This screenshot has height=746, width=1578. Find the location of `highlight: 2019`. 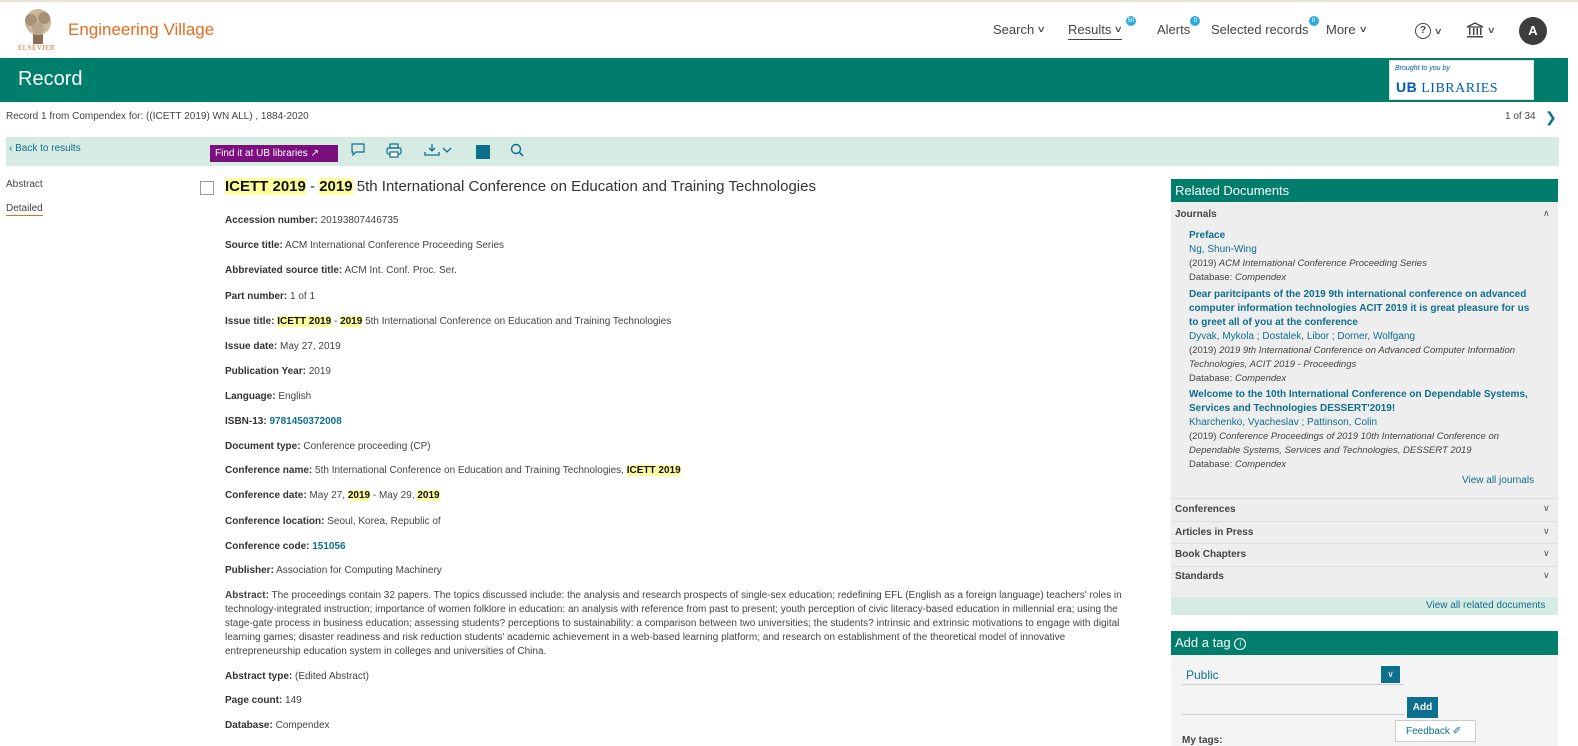

highlight: 2019 is located at coordinates (428, 495).